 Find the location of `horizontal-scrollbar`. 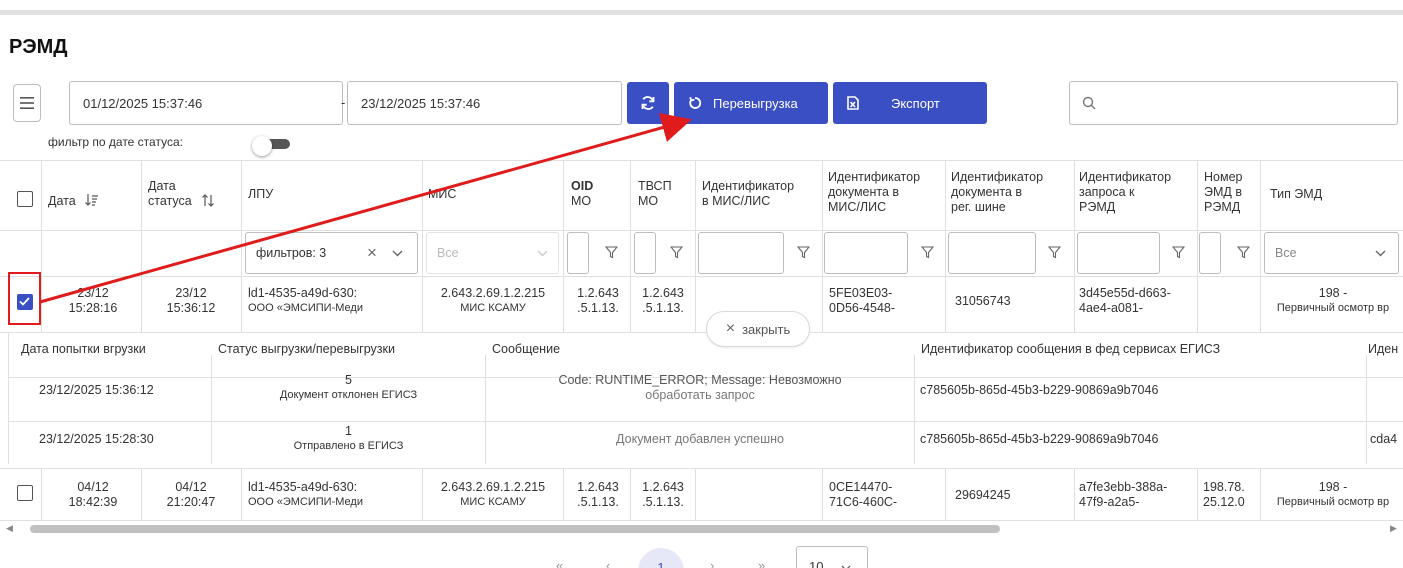

horizontal-scrollbar is located at coordinates (515, 529).